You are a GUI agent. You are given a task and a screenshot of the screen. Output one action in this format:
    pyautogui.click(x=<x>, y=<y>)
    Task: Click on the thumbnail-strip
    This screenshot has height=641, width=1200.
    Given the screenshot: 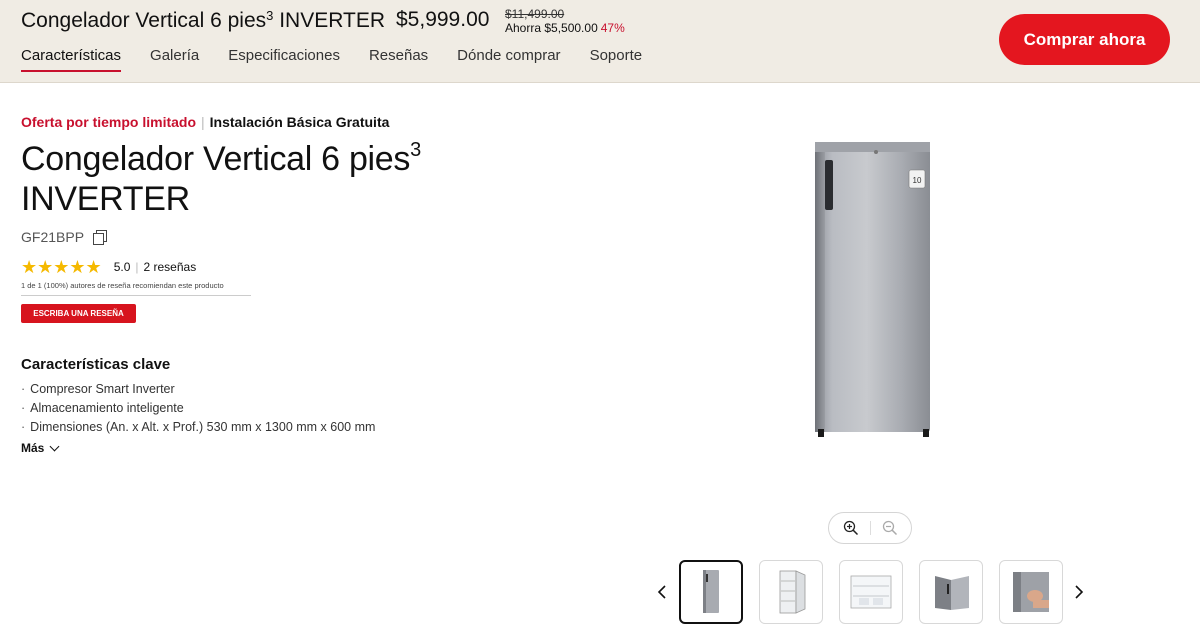 What is the action you would take?
    pyautogui.click(x=871, y=592)
    